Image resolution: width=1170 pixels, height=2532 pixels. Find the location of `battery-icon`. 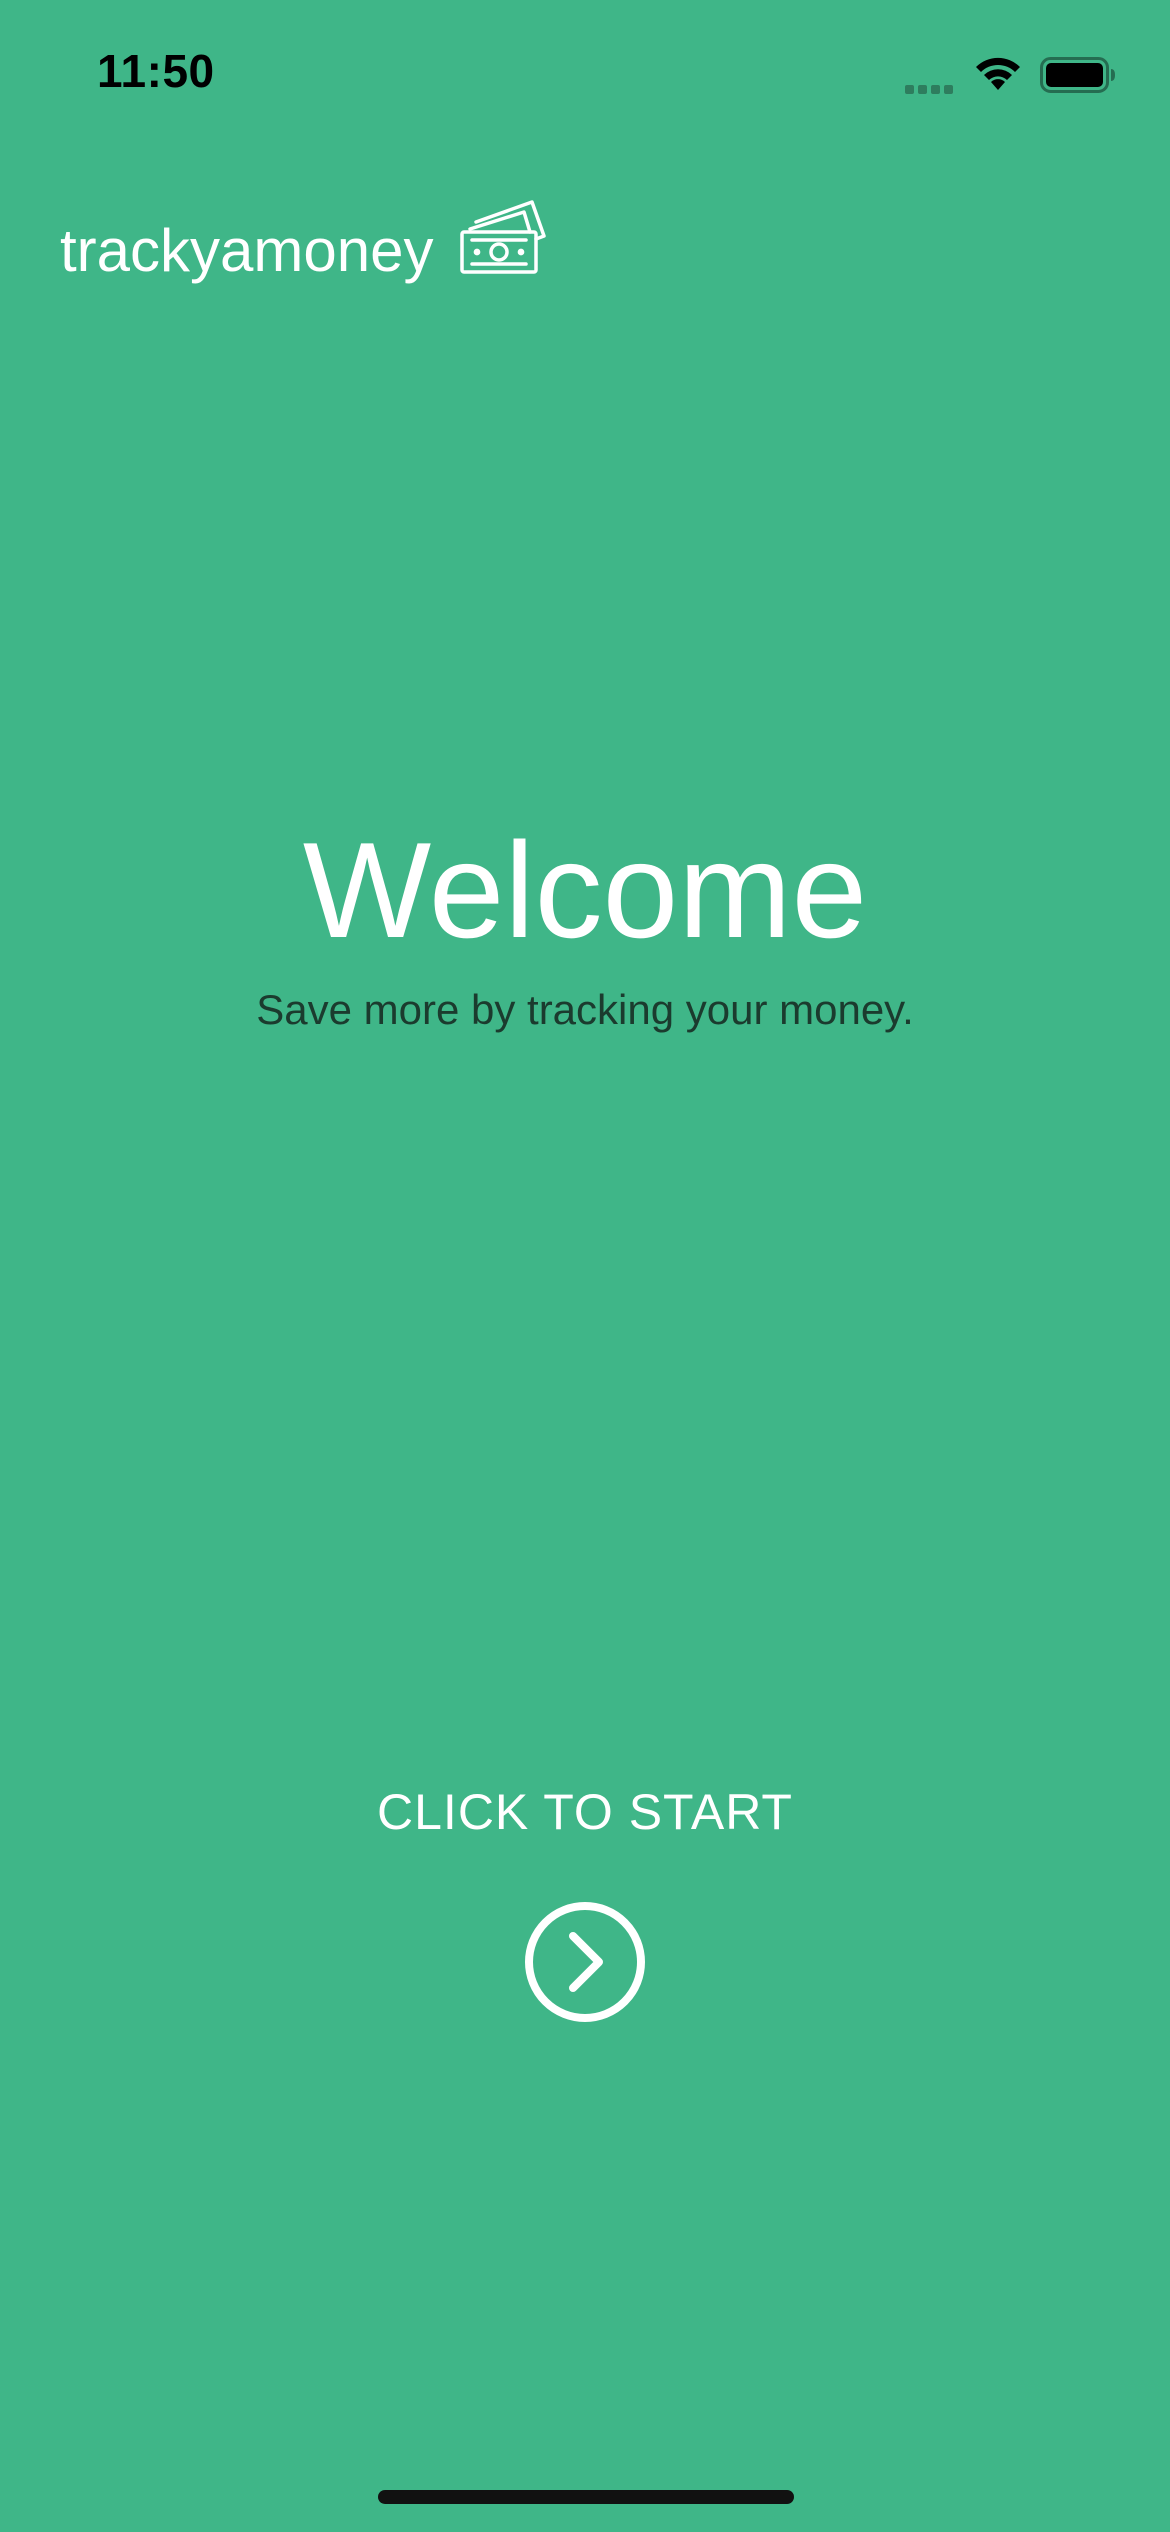

battery-icon is located at coordinates (1078, 77).